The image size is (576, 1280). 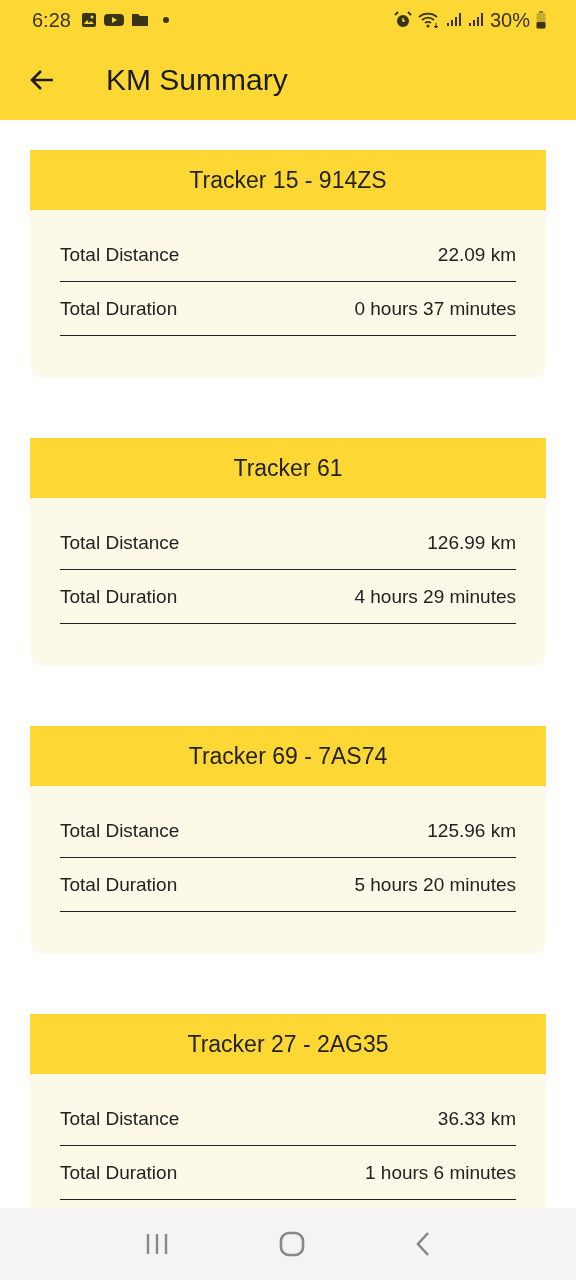 I want to click on tracker-title: Tracker 69 - 7AS74, so click(x=288, y=756).